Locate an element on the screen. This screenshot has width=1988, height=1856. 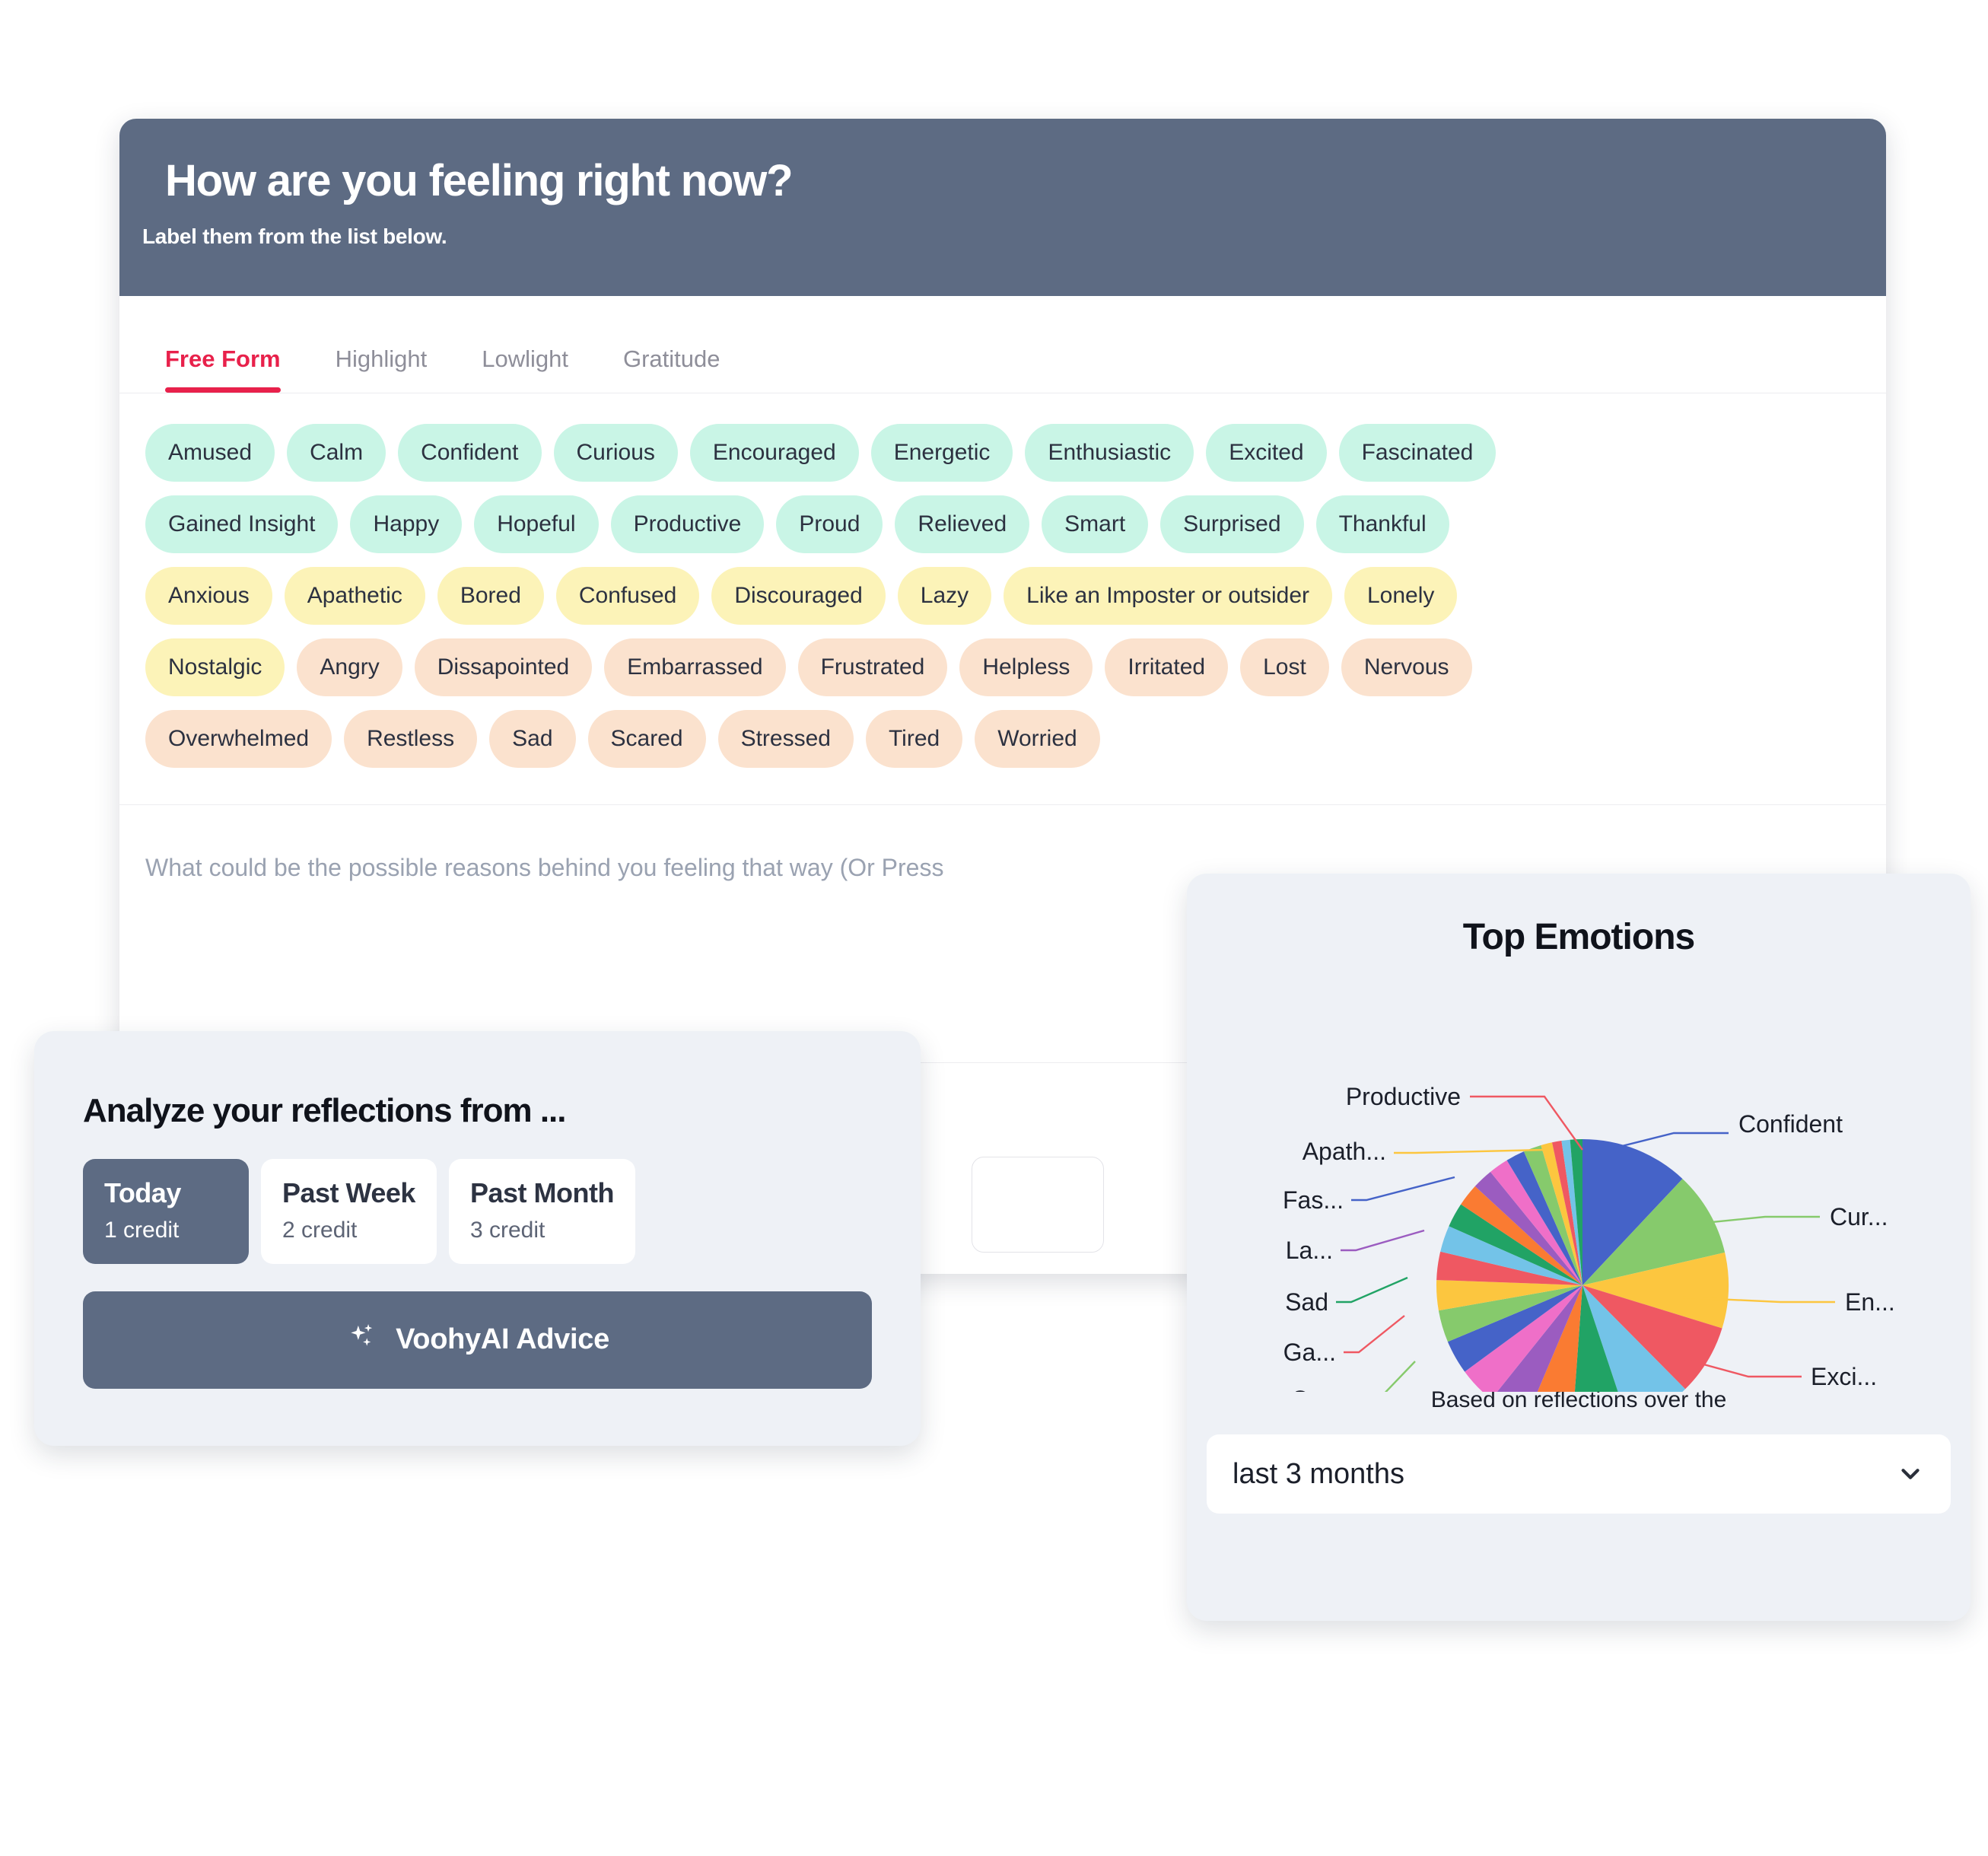
emotion-chip-bored: Bored is located at coordinates (490, 596).